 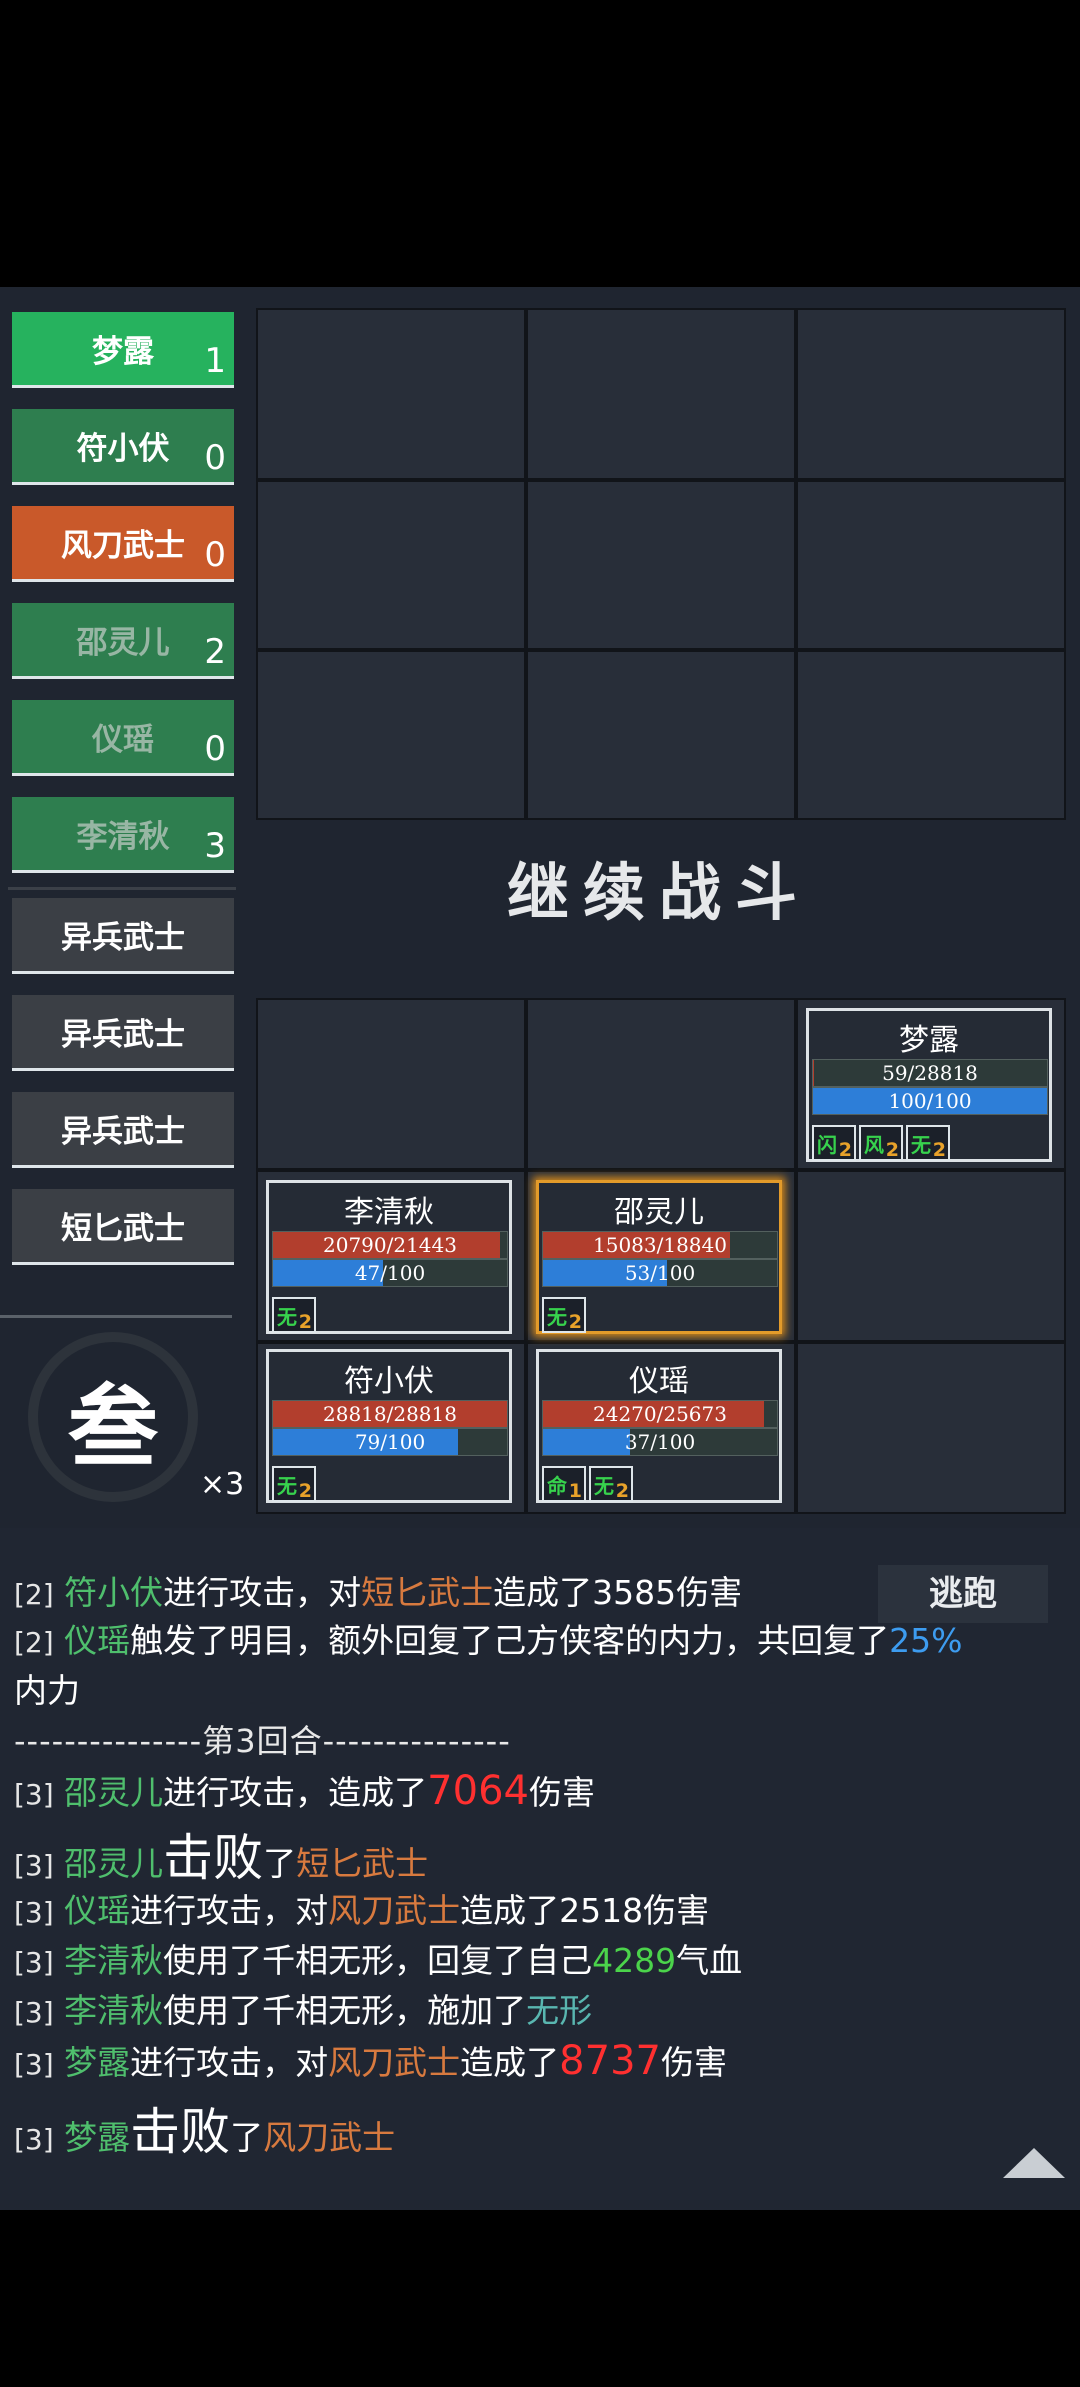 What do you see at coordinates (389, 1426) in the screenshot?
I see `unit-card-fuxiaofu: 符小伏 28818/28818 79/100 无2` at bounding box center [389, 1426].